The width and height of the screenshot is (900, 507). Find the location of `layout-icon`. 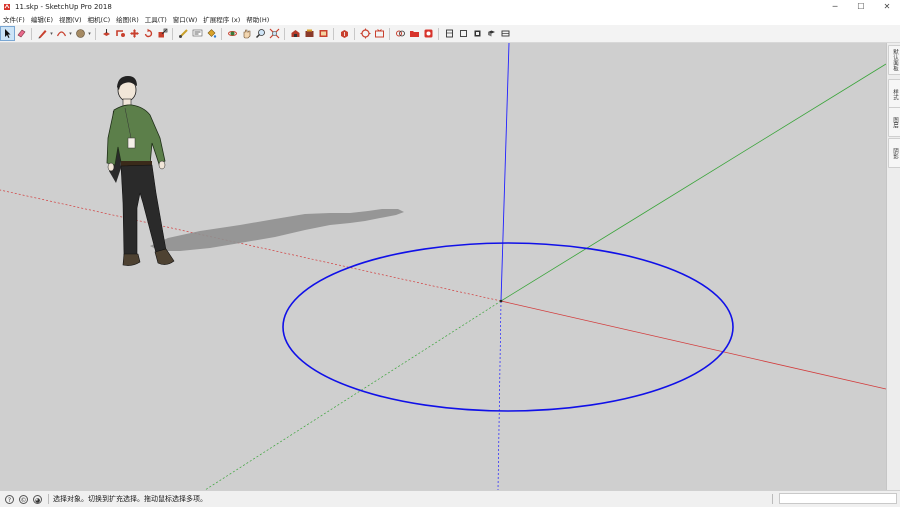

layout-icon is located at coordinates (323, 33).